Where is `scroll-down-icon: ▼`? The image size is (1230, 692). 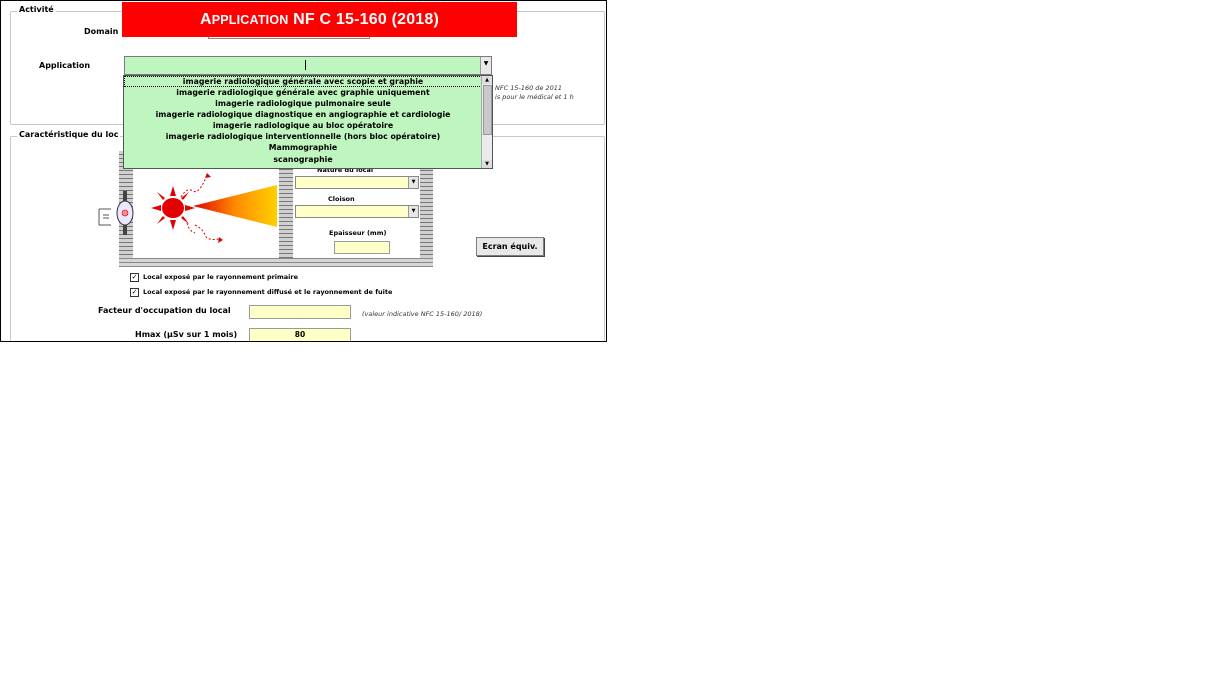
scroll-down-icon: ▼ is located at coordinates (487, 164).